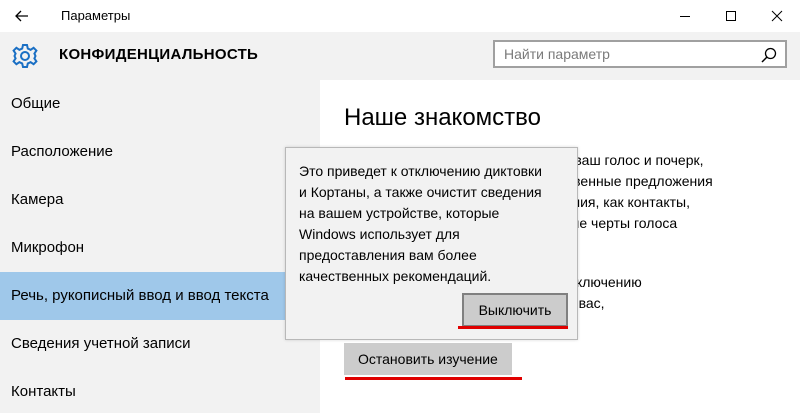  What do you see at coordinates (25, 56) in the screenshot?
I see `gear-icon` at bounding box center [25, 56].